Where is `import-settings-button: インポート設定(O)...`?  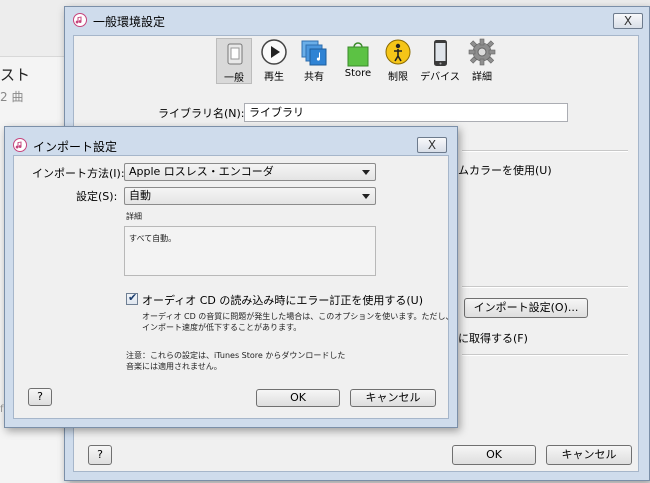 import-settings-button: インポート設定(O)... is located at coordinates (526, 308).